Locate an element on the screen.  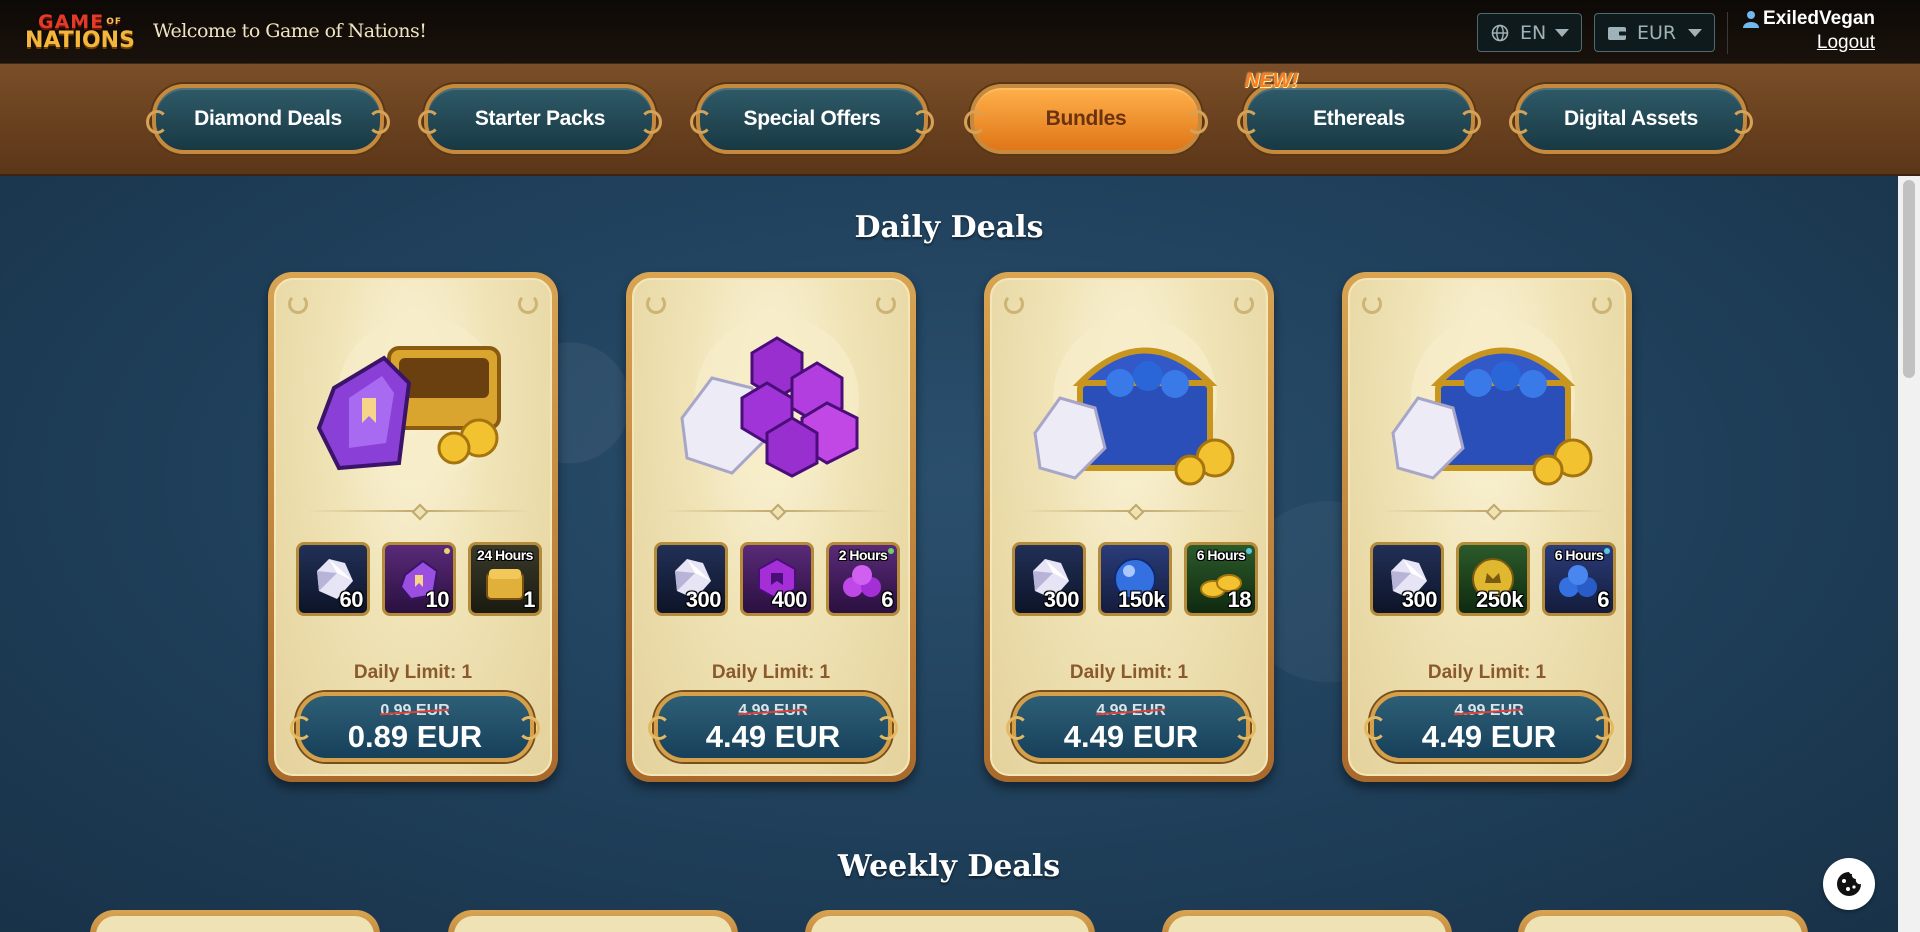
user-icon is located at coordinates (1751, 19).